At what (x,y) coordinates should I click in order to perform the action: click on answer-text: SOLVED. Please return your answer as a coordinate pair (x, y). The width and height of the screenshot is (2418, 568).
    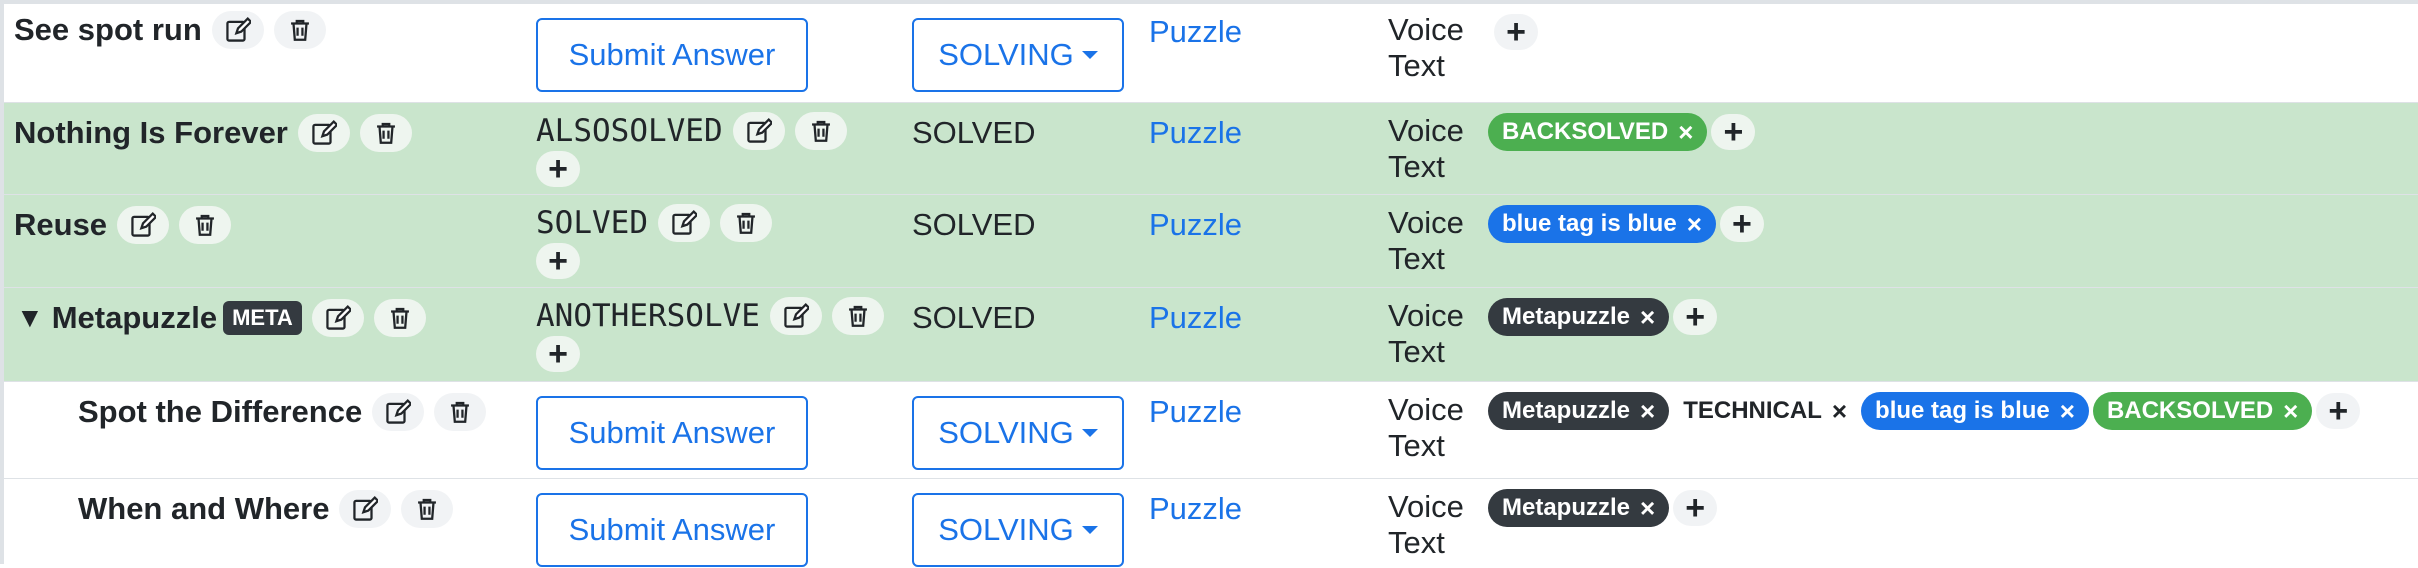
    Looking at the image, I should click on (592, 223).